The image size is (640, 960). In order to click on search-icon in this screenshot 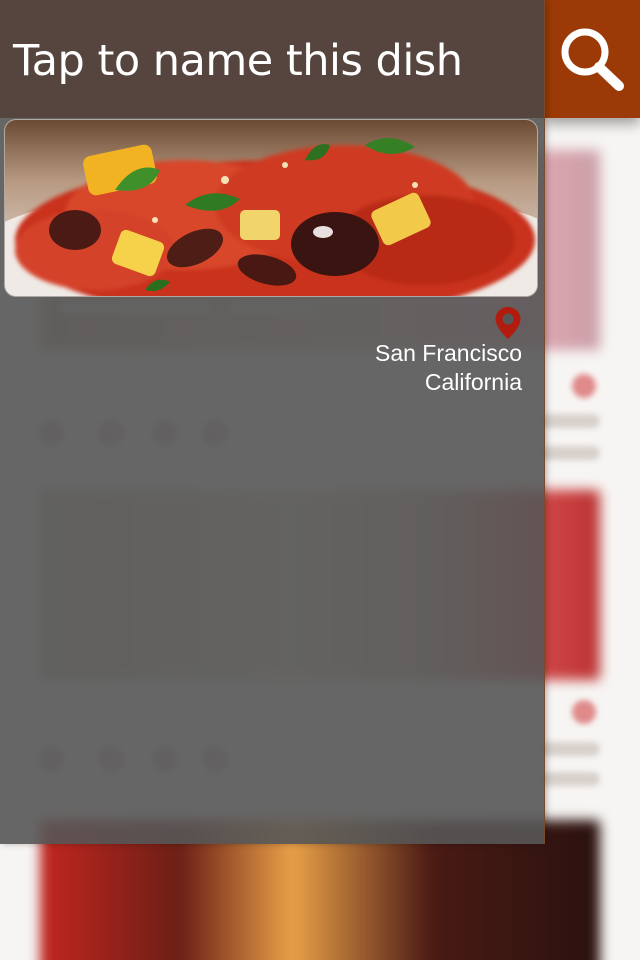, I will do `click(592, 59)`.